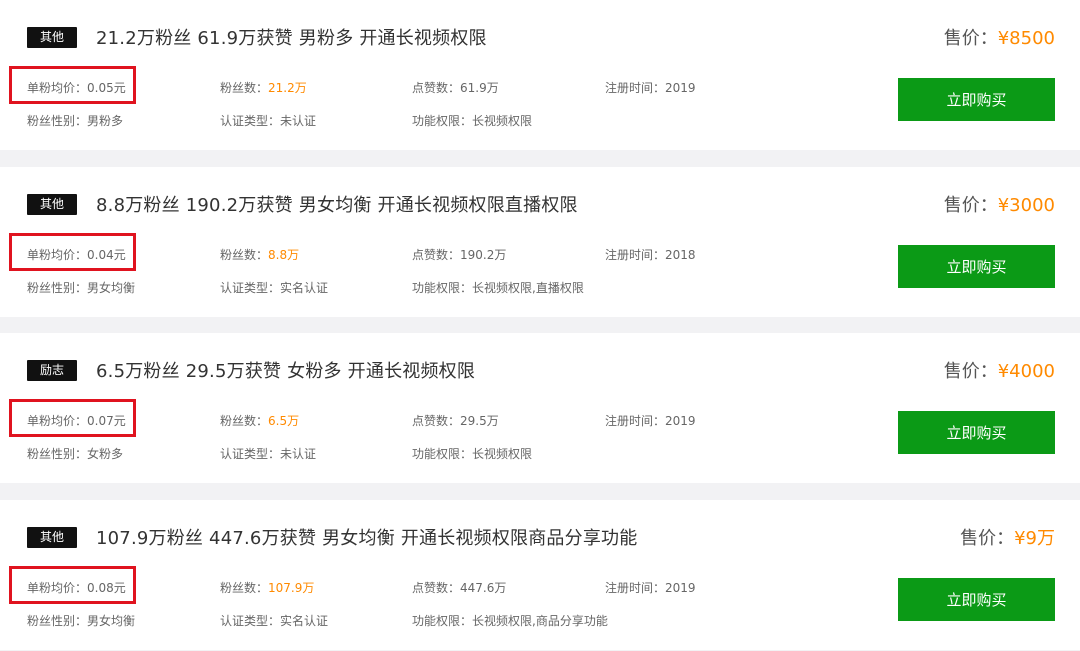 This screenshot has height=651, width=1080. Describe the element at coordinates (291, 588) in the screenshot. I see `fans-value: 107.9万` at that location.